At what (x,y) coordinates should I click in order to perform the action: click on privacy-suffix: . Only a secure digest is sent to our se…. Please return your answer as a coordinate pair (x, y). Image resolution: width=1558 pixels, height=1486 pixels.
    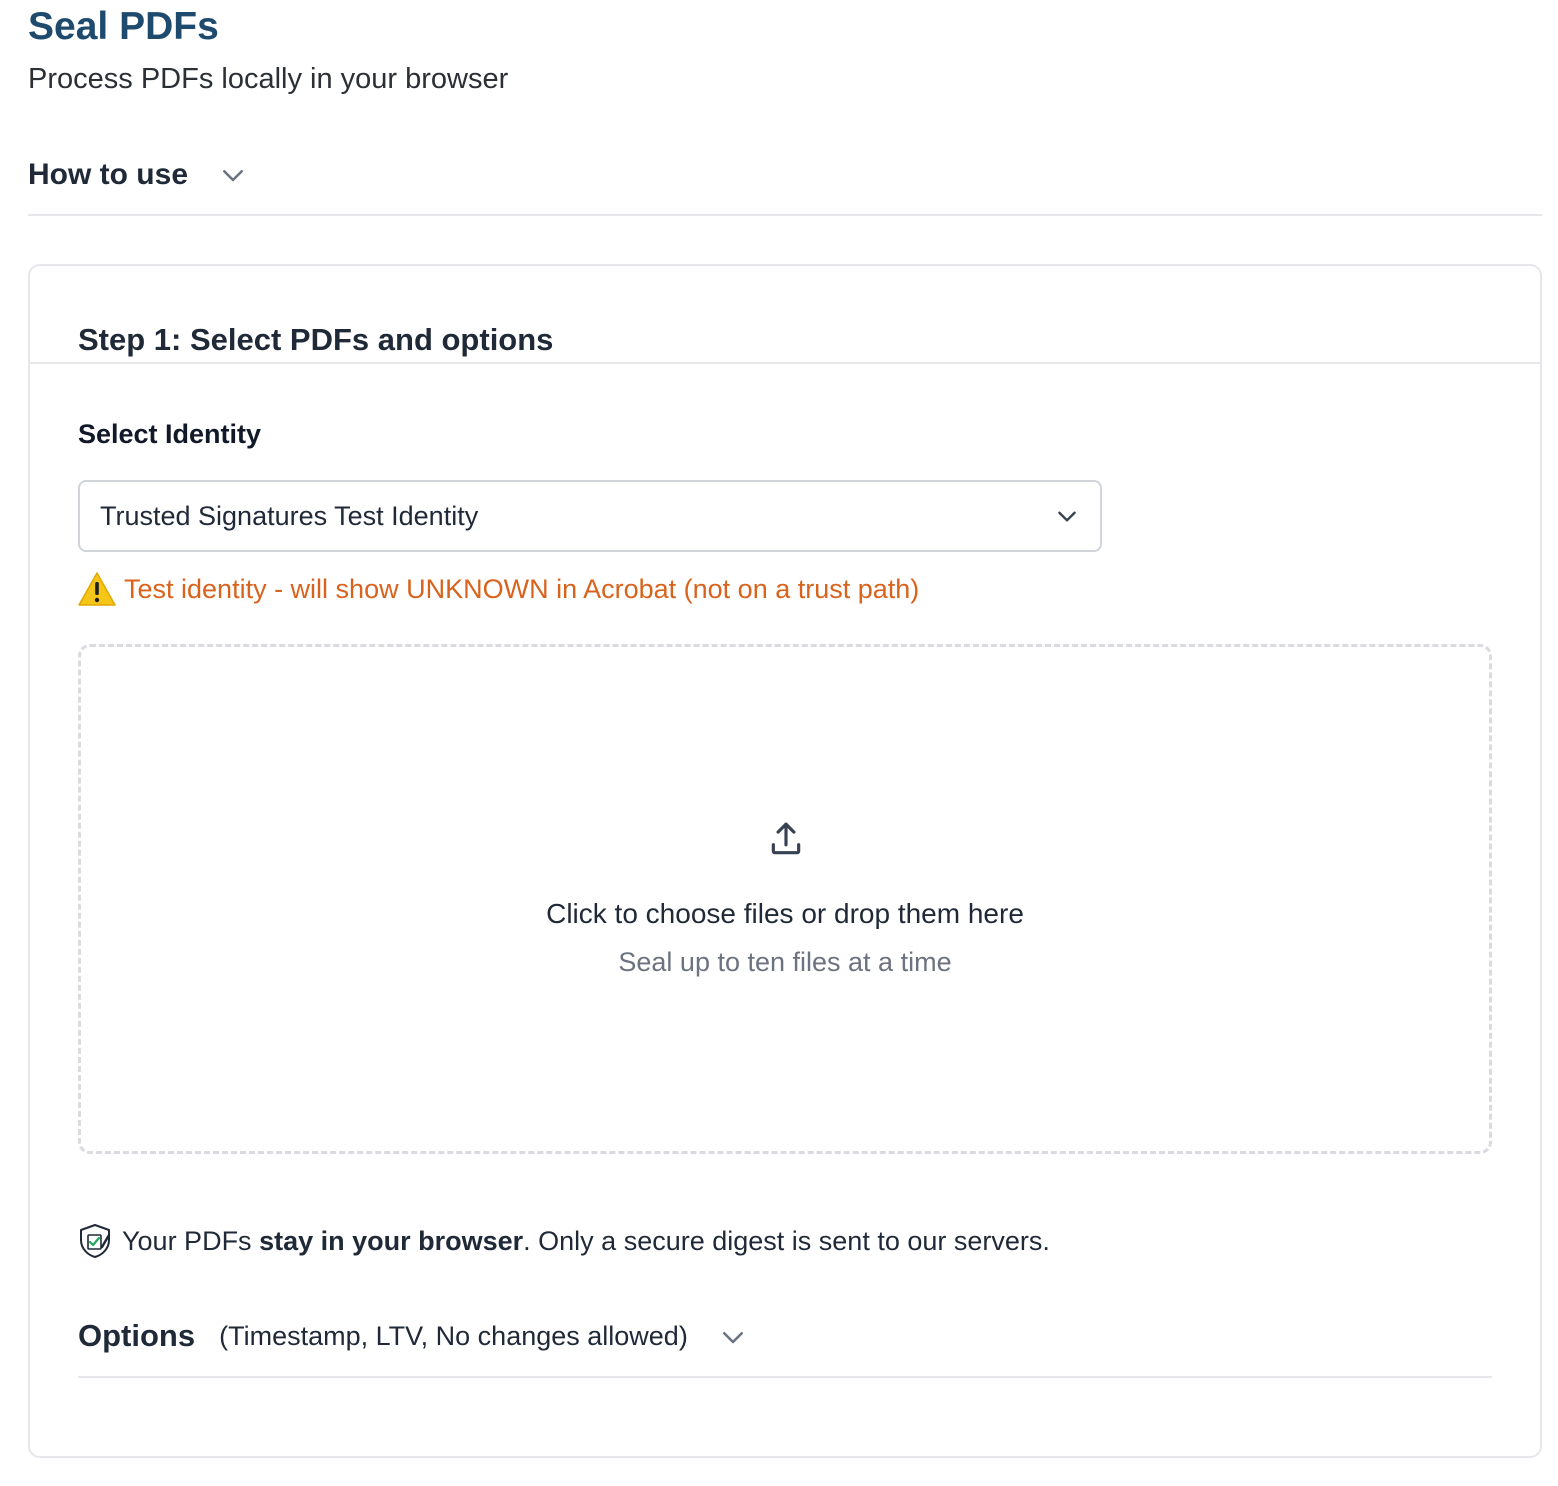
    Looking at the image, I should click on (786, 1241).